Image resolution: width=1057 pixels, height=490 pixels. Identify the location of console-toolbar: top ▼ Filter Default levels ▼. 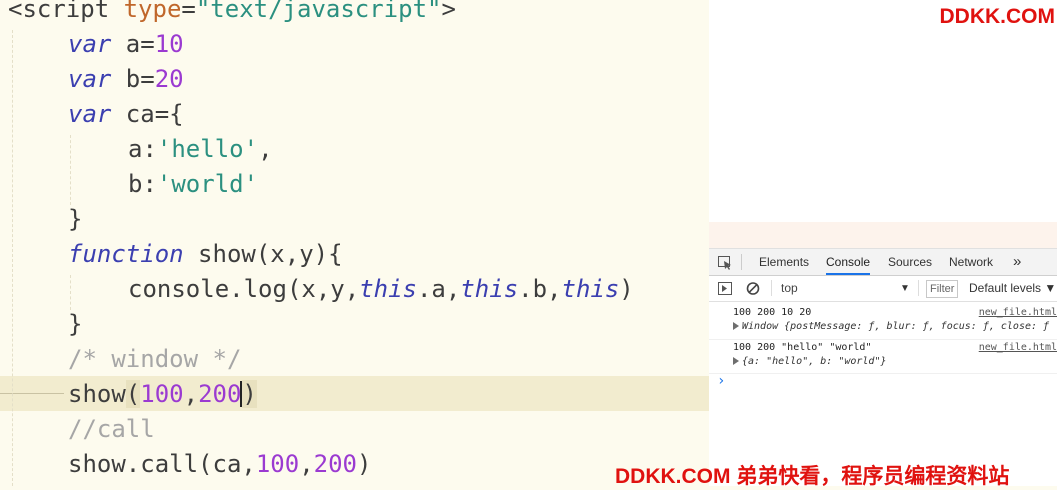
(883, 289).